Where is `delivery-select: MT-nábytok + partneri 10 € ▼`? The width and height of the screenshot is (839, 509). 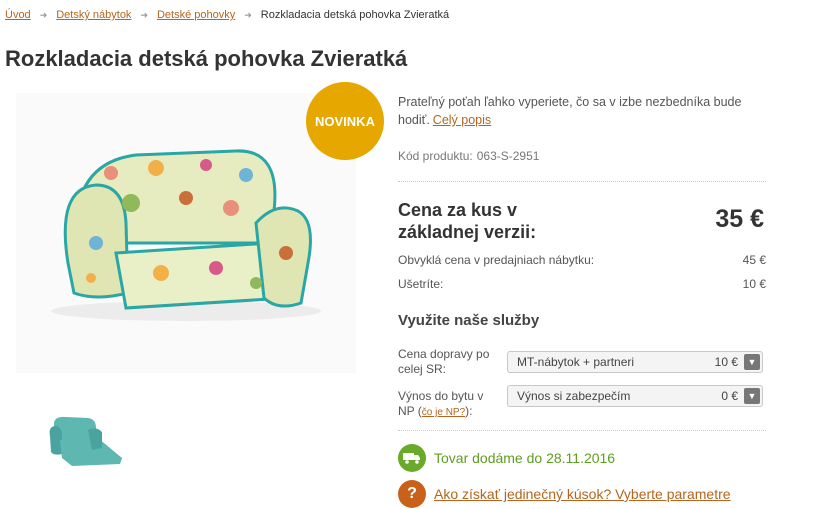
delivery-select: MT-nábytok + partneri 10 € ▼ is located at coordinates (635, 362).